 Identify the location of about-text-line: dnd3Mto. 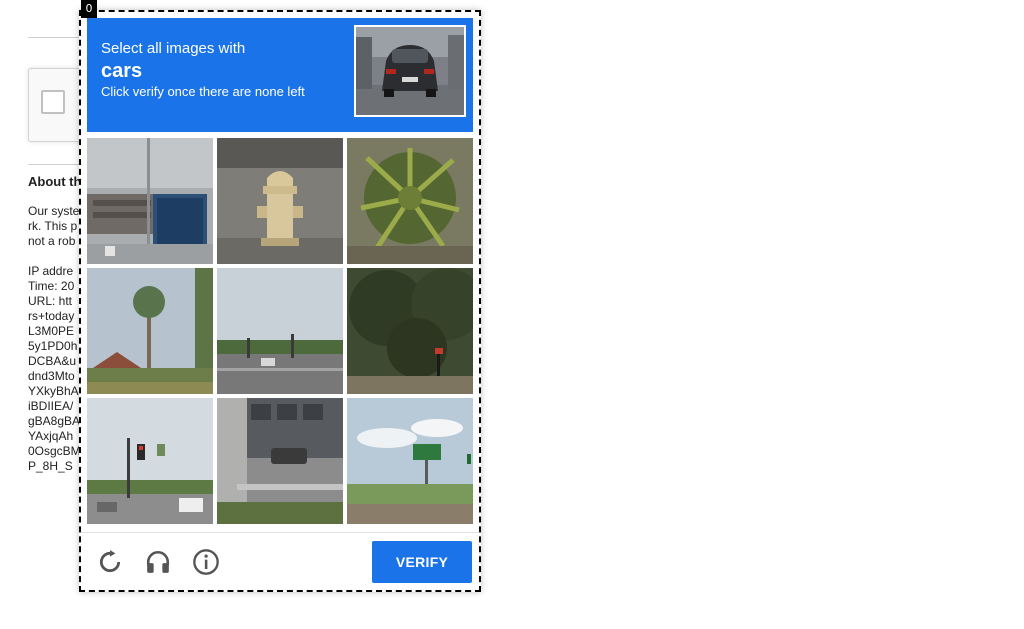
(51, 376).